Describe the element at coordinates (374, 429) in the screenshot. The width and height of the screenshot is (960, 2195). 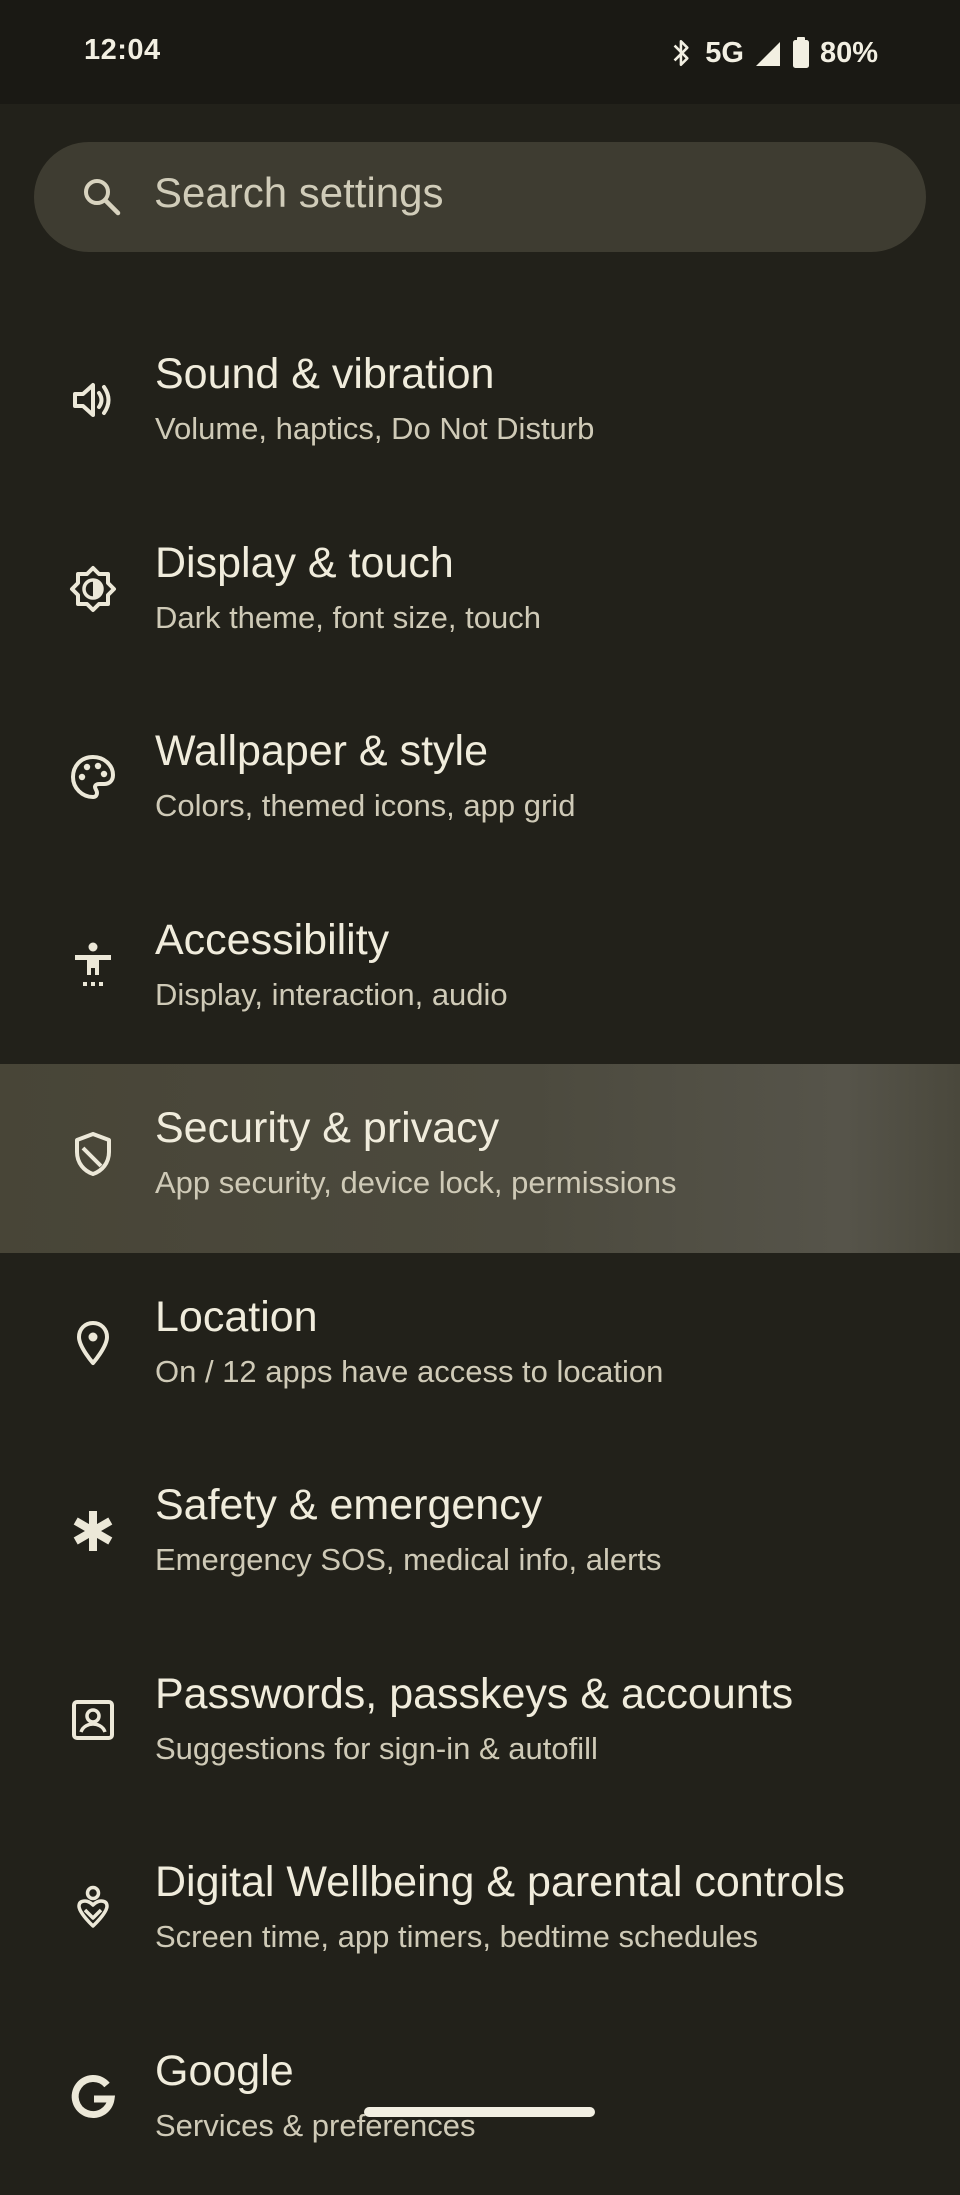
I see `settings-item-subtitle: Volume, haptics, Do Not Disturb` at that location.